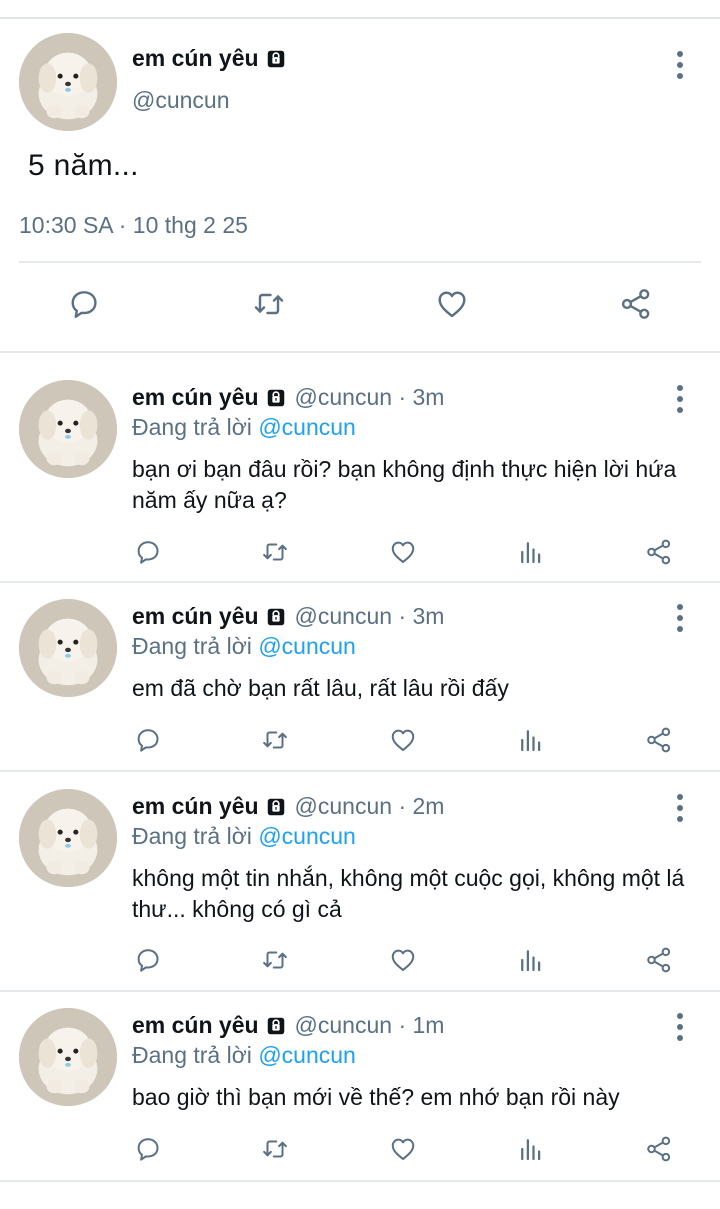  Describe the element at coordinates (288, 1025) in the screenshot. I see `author-row: em cún yêu @cuncun · 1m` at that location.